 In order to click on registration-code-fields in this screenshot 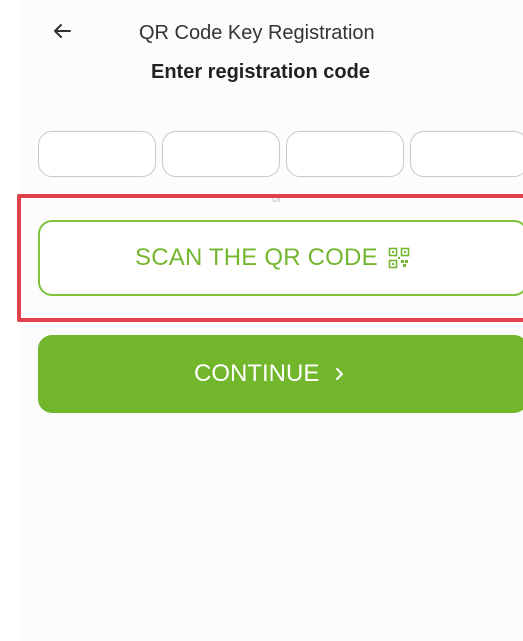, I will do `click(280, 154)`.